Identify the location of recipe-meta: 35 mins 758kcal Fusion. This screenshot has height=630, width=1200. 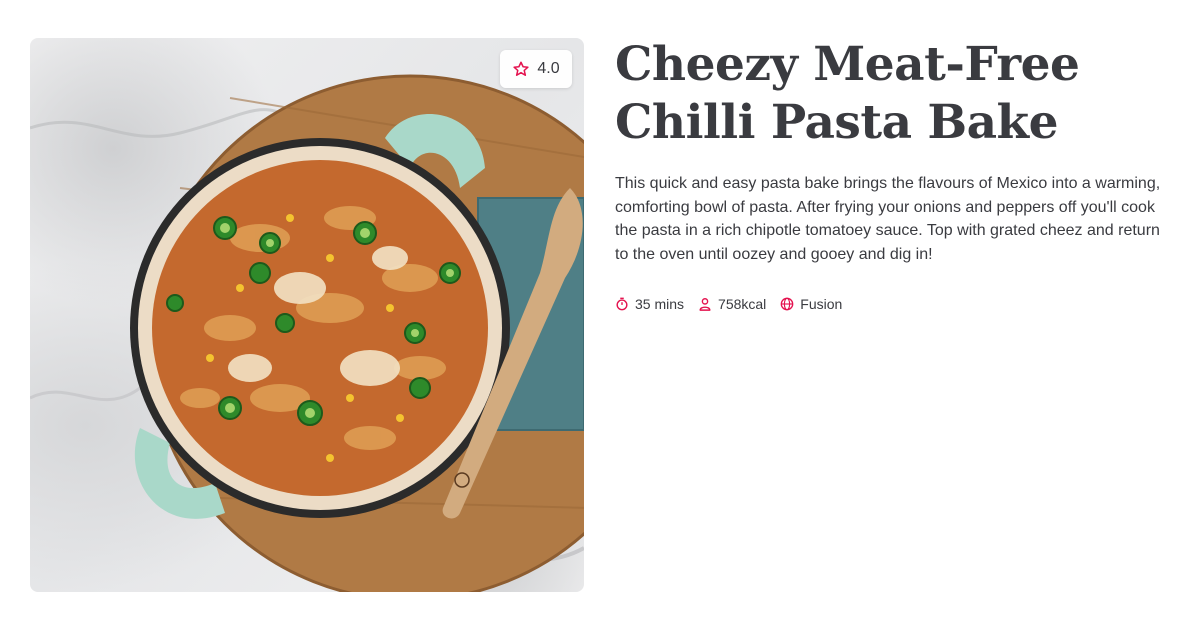
(728, 304).